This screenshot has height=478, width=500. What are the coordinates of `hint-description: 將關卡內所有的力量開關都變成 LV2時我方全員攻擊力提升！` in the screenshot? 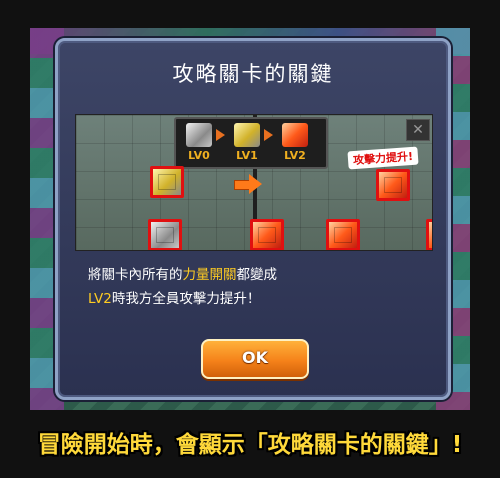 It's located at (253, 287).